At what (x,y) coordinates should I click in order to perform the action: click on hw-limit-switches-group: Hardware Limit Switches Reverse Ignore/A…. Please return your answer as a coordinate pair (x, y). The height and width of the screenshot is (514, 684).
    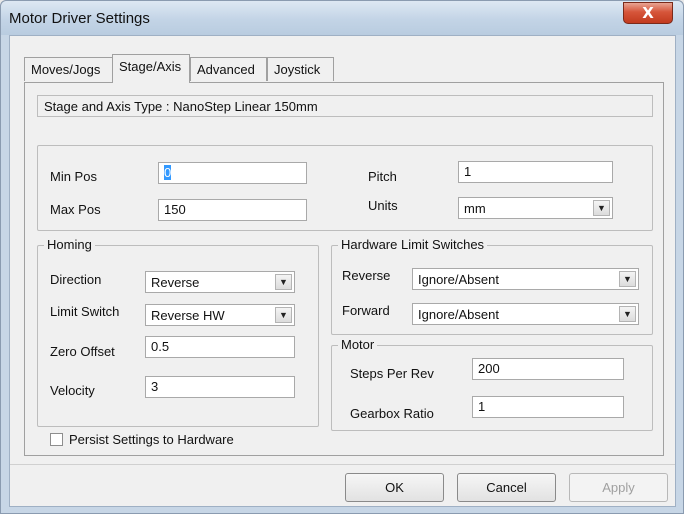
    Looking at the image, I should click on (492, 286).